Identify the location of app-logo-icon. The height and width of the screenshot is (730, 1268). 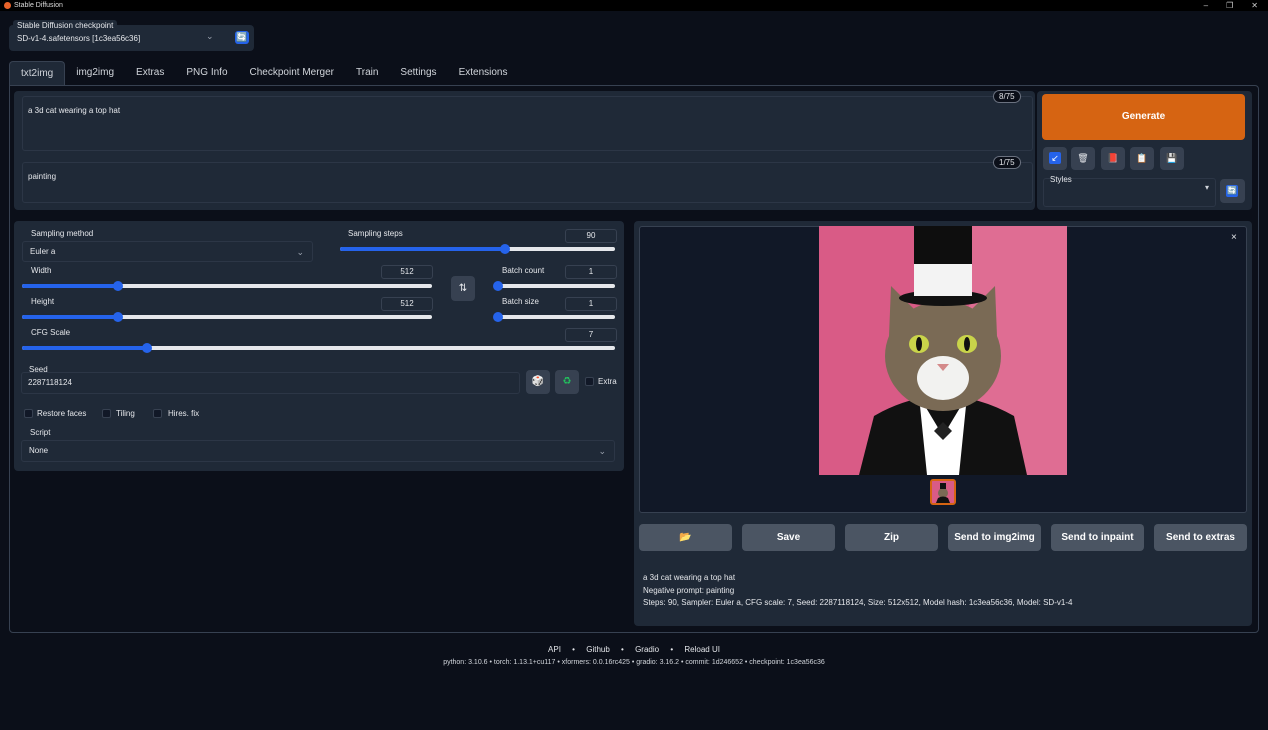
(7, 5).